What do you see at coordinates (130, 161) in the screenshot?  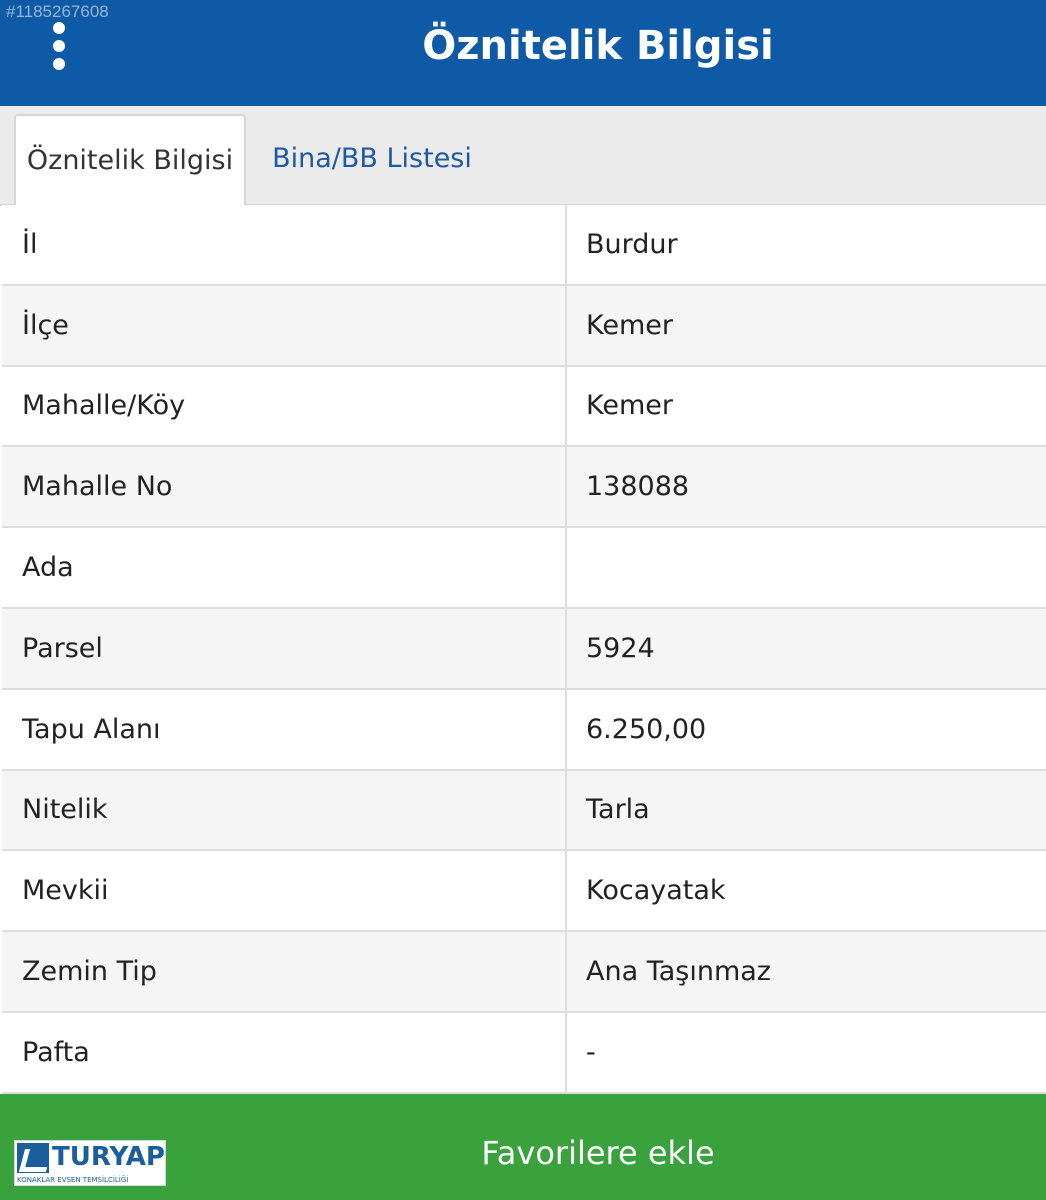 I see `tab-oznitelik-bilgisi: Öznitelik Bilgisi` at bounding box center [130, 161].